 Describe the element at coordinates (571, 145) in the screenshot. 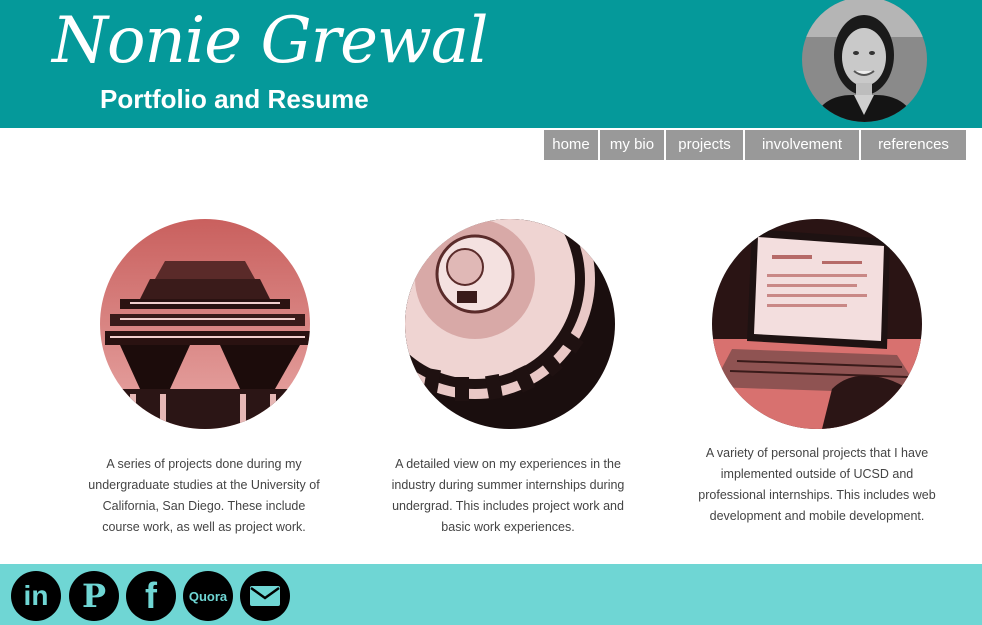

I see `nav-home: home` at that location.